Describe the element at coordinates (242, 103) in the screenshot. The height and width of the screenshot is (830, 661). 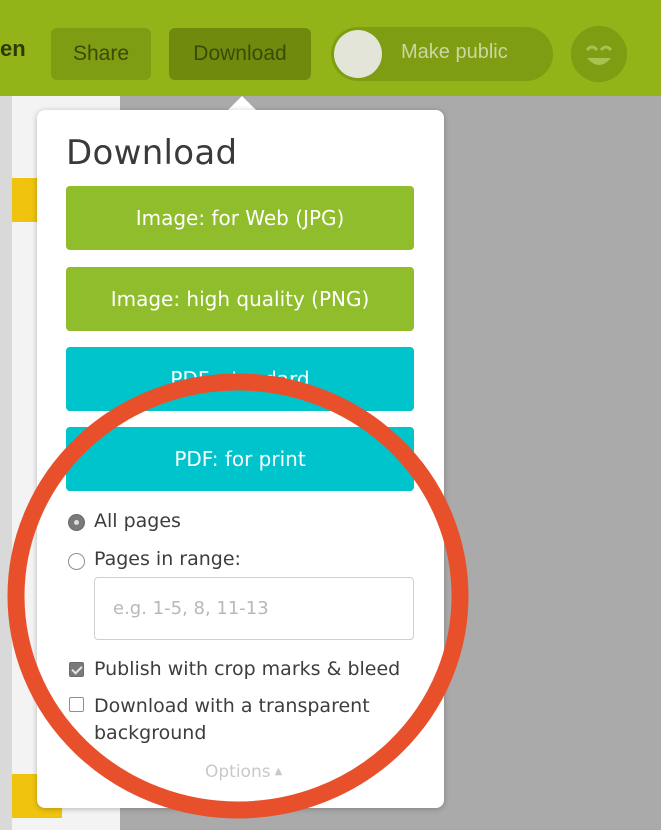
I see `popover-caret` at that location.